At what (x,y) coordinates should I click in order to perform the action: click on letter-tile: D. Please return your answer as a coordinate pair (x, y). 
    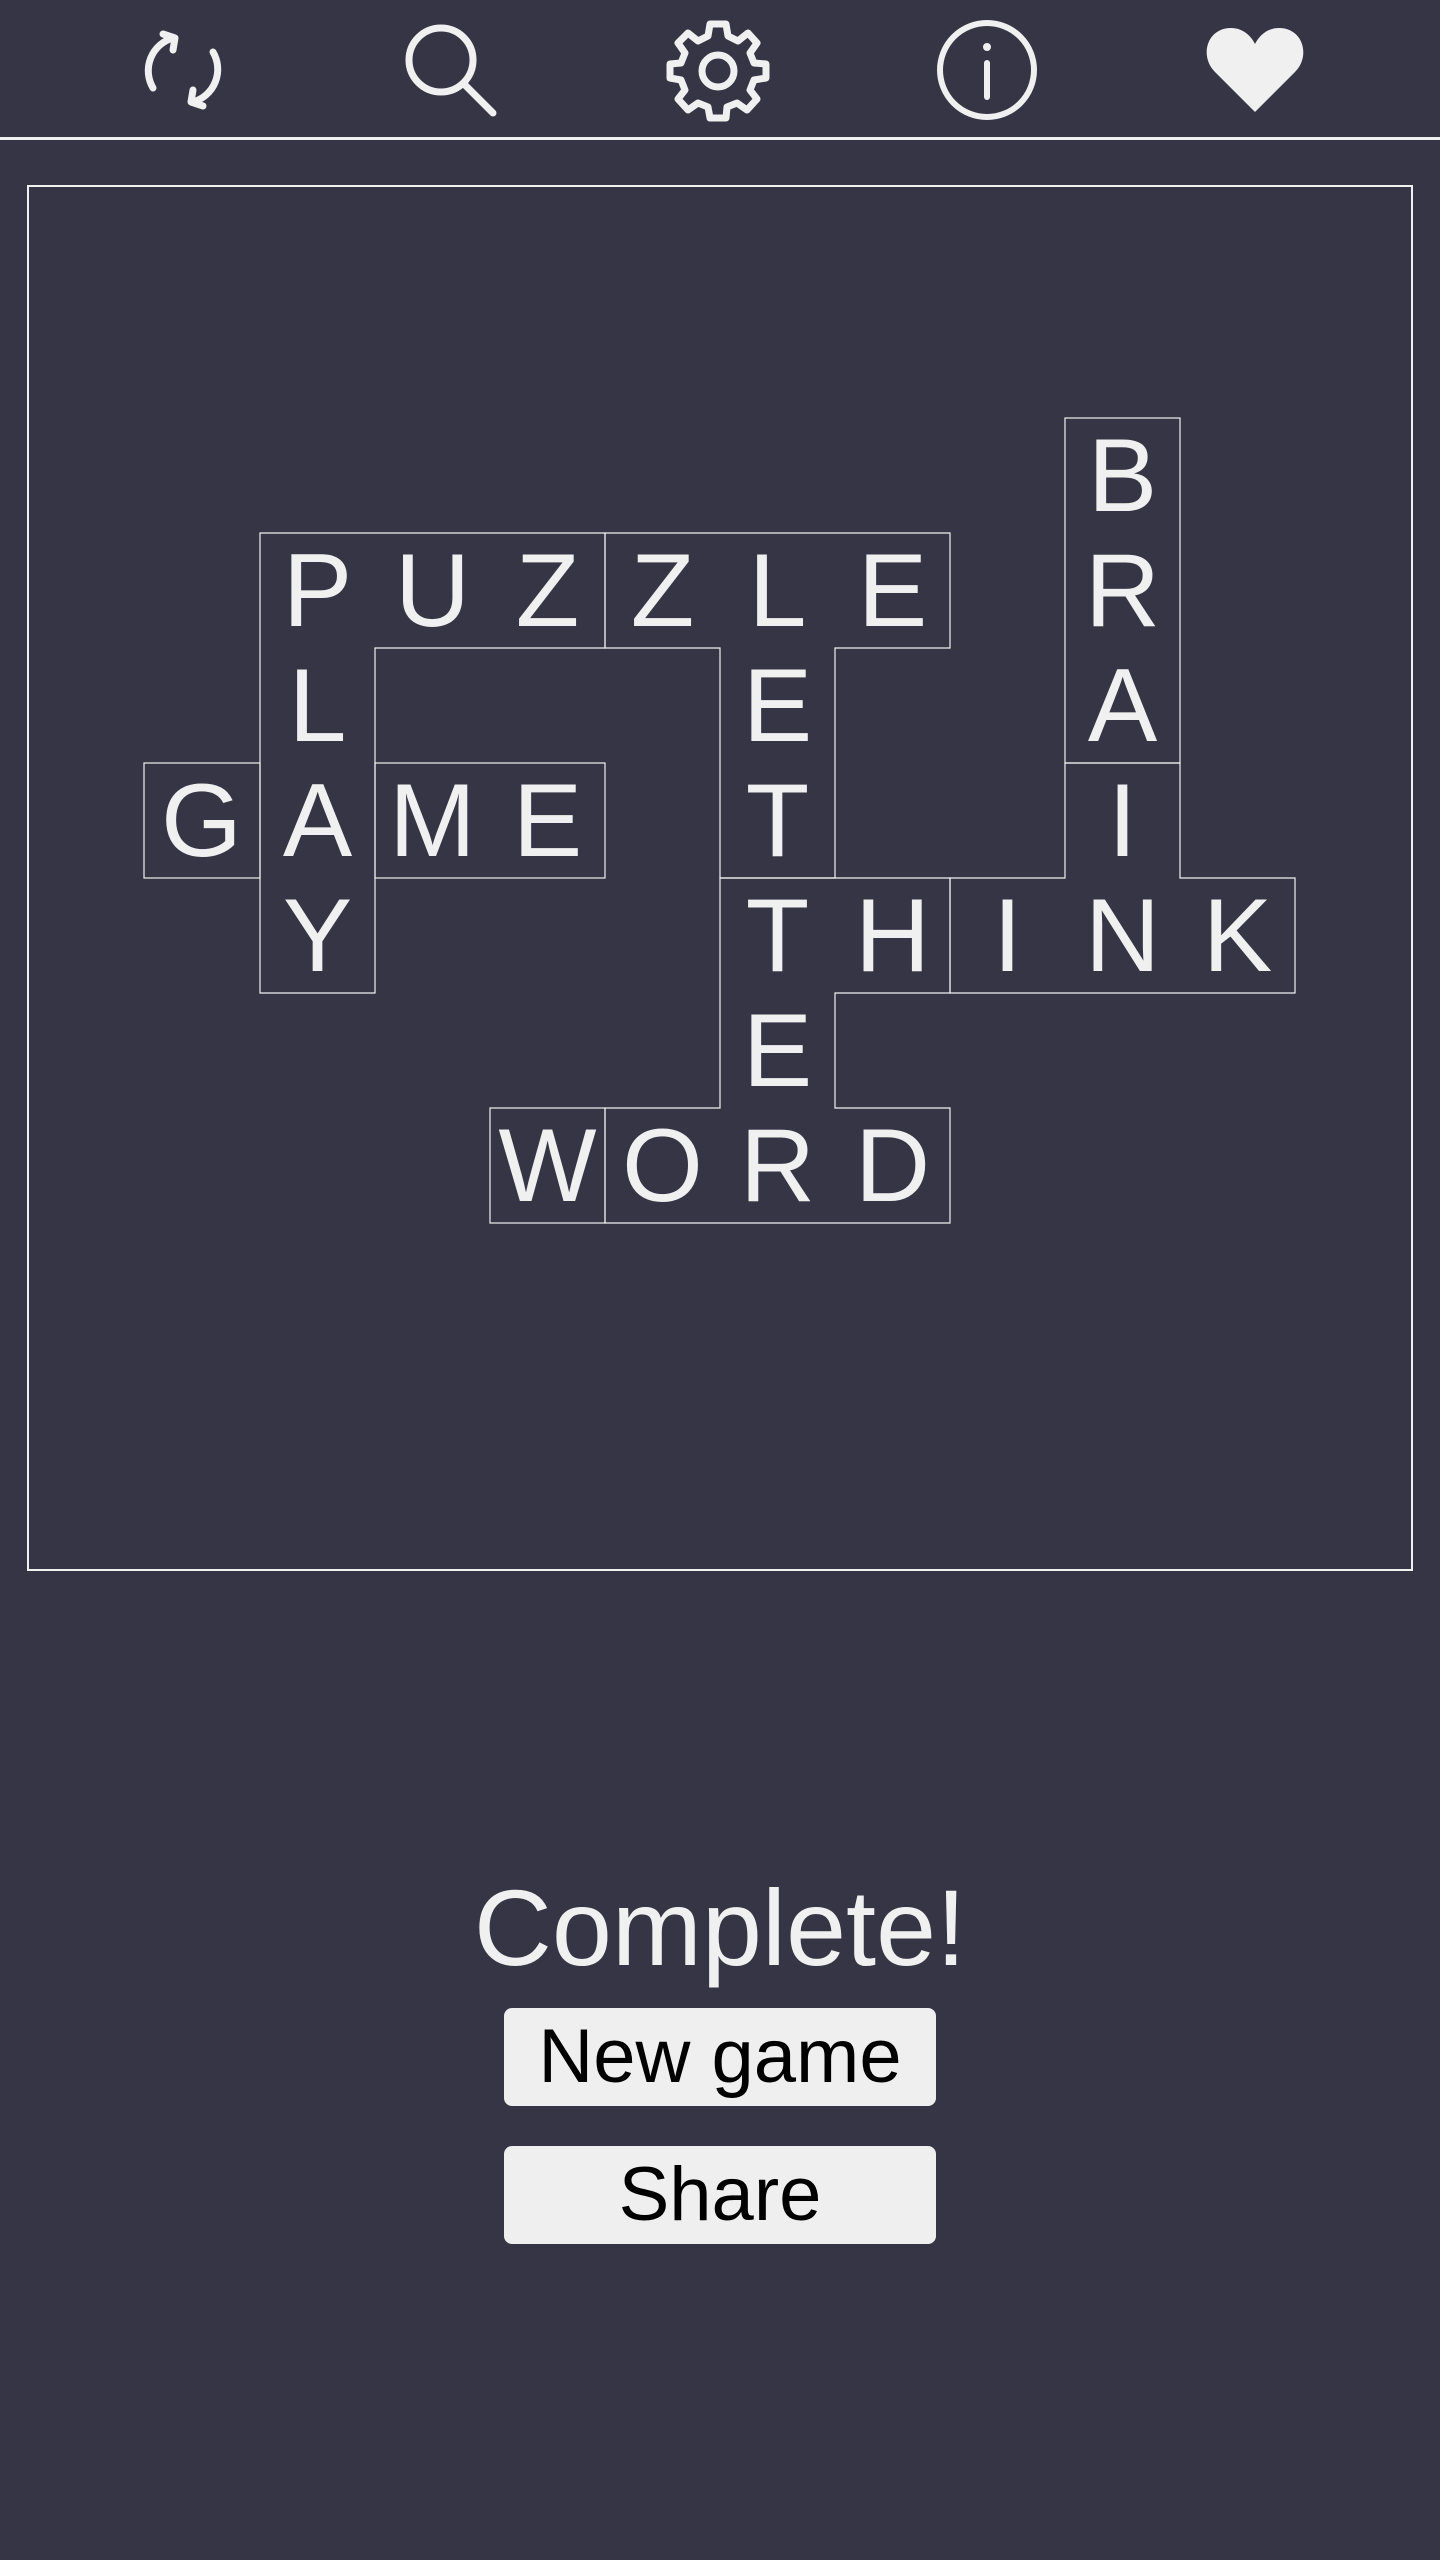
    Looking at the image, I should click on (892, 1165).